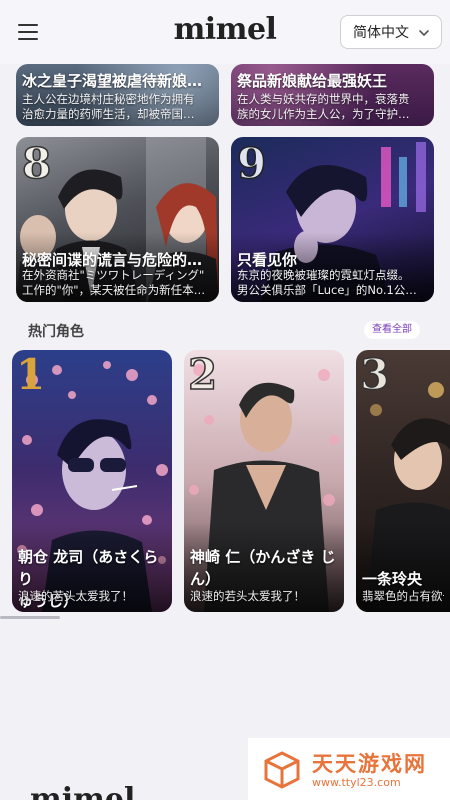 Image resolution: width=450 pixels, height=800 pixels. I want to click on story-card-title: 只看见你, so click(267, 260).